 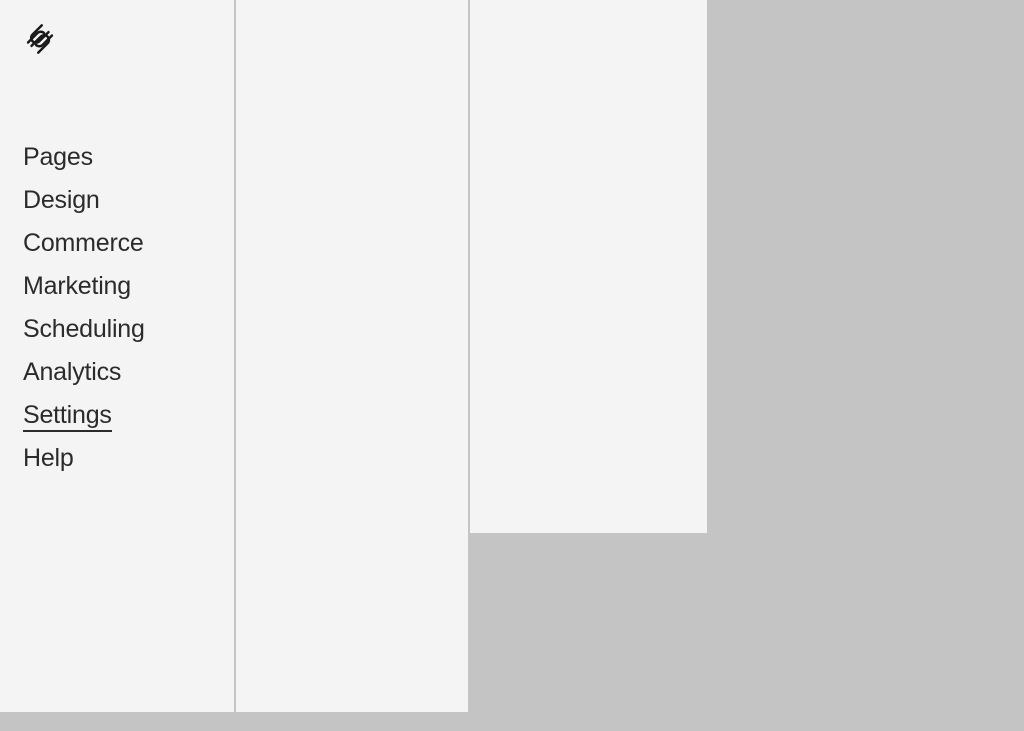 I want to click on nav-item-commerce: Commerce, so click(x=83, y=245).